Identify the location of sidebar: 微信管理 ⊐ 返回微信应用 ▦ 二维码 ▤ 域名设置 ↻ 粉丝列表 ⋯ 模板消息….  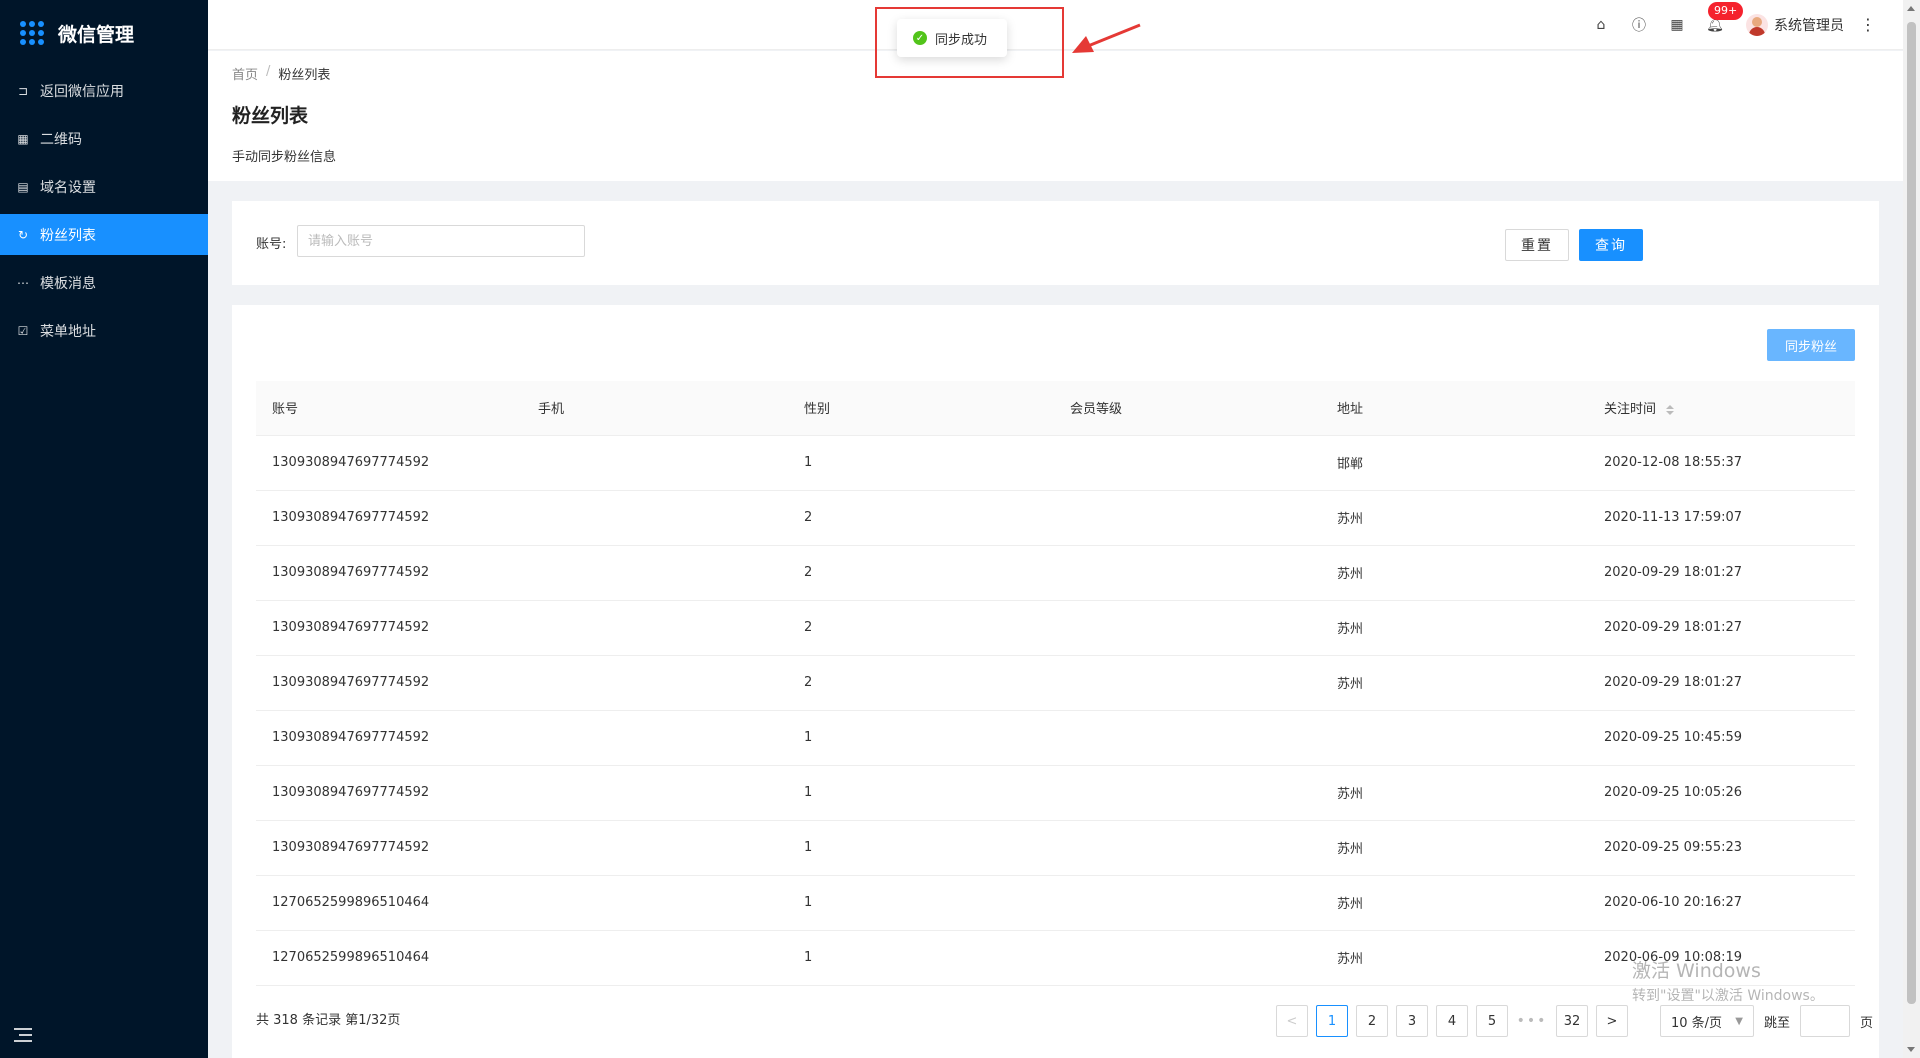
(104, 529).